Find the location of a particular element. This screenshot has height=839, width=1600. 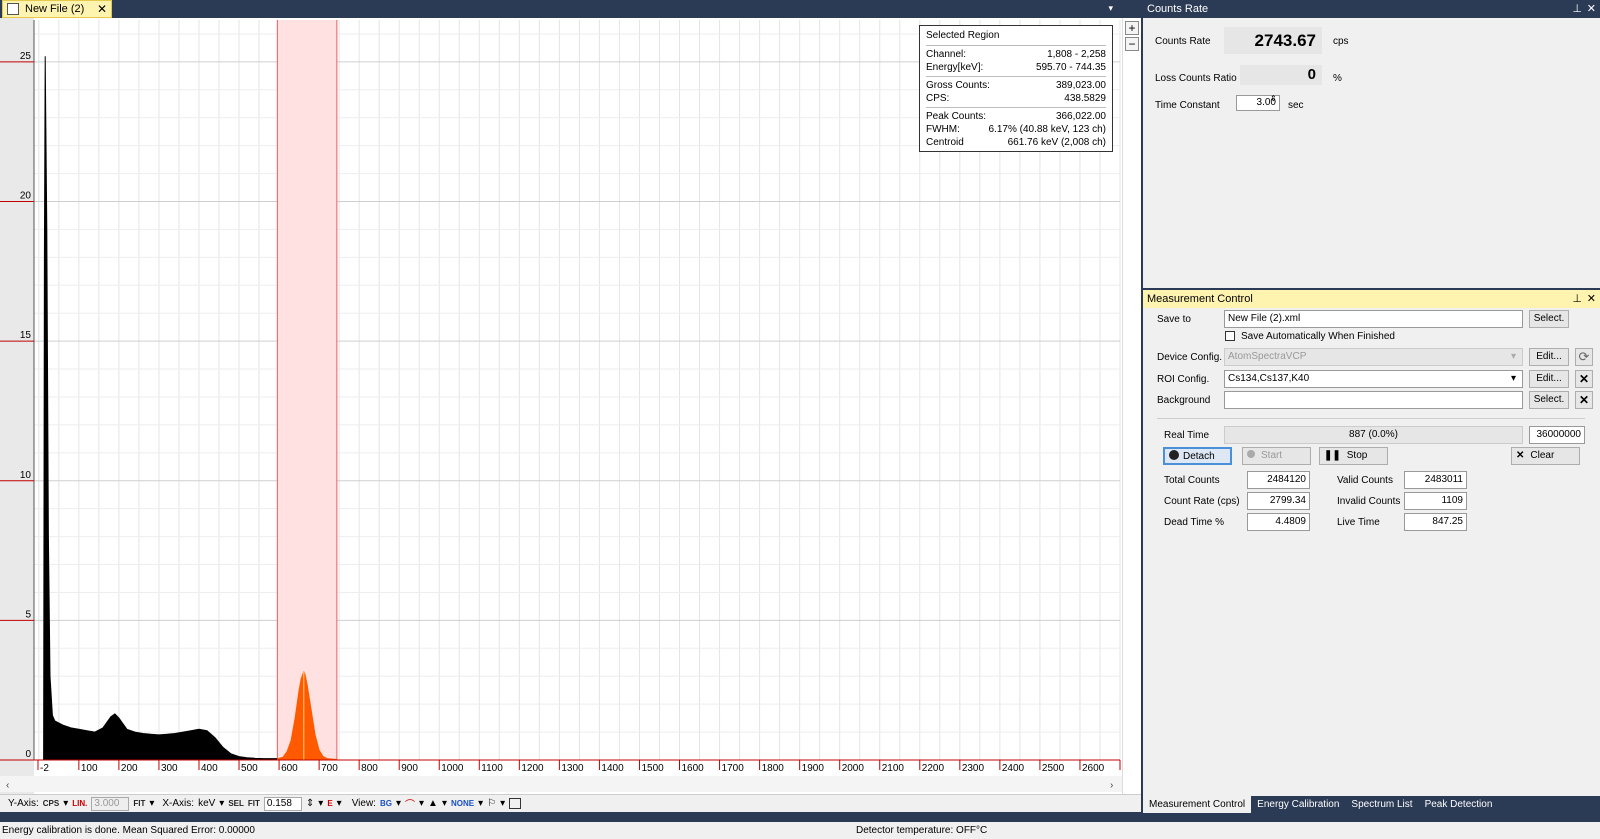

lin-toggle-button: LIN. is located at coordinates (79, 803).